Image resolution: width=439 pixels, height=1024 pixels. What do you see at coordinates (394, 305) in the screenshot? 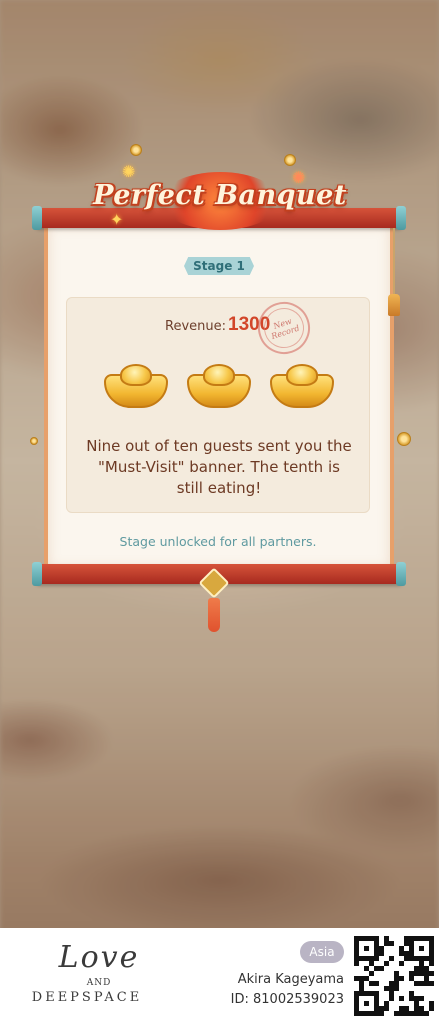
I see `tassel-icon` at bounding box center [394, 305].